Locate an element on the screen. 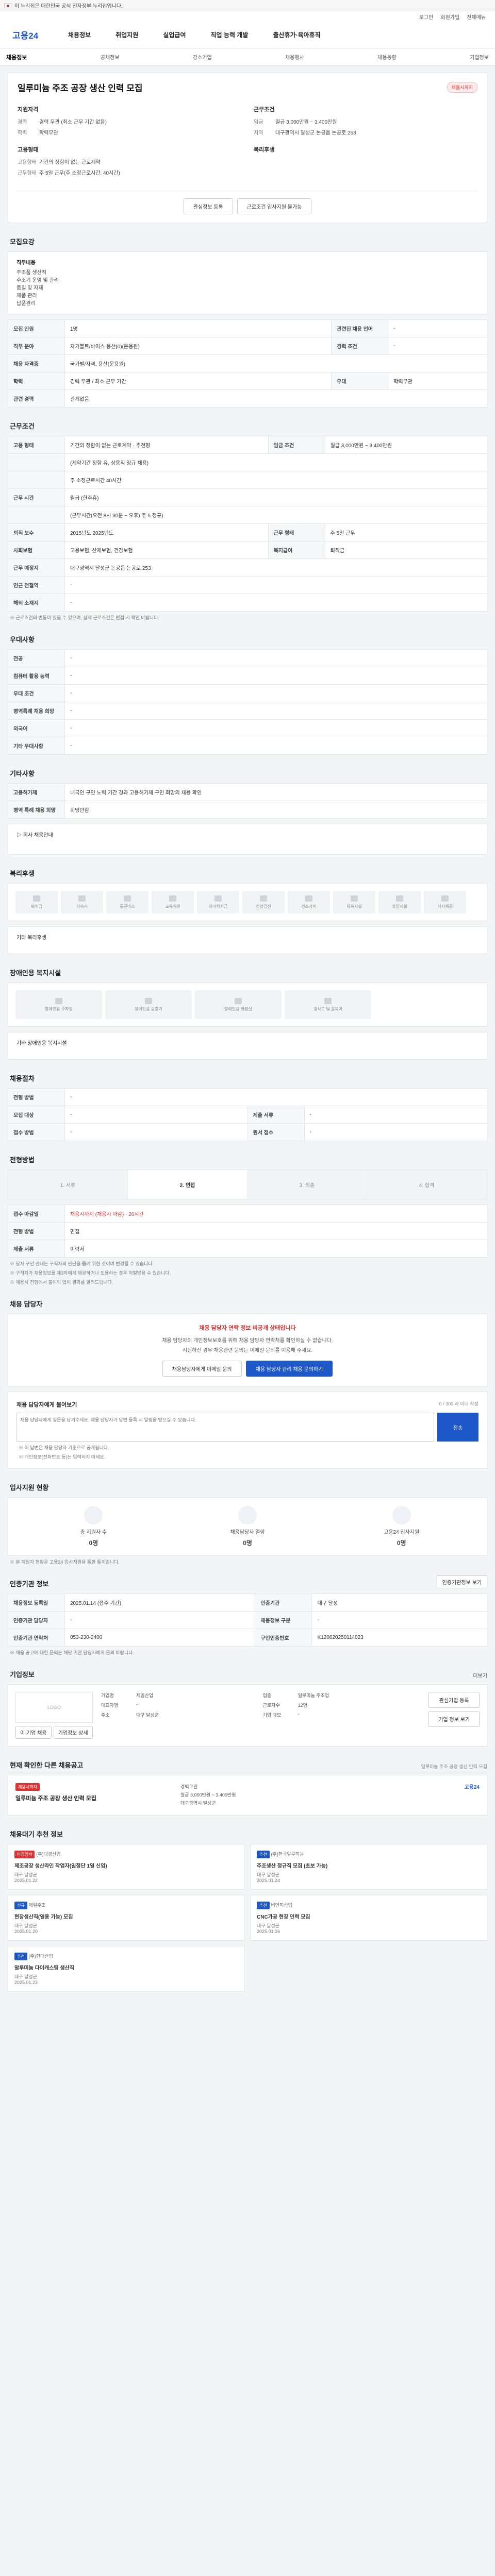 This screenshot has width=495, height=2576. disabled-sub-box: 기타 장애인용 복지시설 is located at coordinates (247, 1046).